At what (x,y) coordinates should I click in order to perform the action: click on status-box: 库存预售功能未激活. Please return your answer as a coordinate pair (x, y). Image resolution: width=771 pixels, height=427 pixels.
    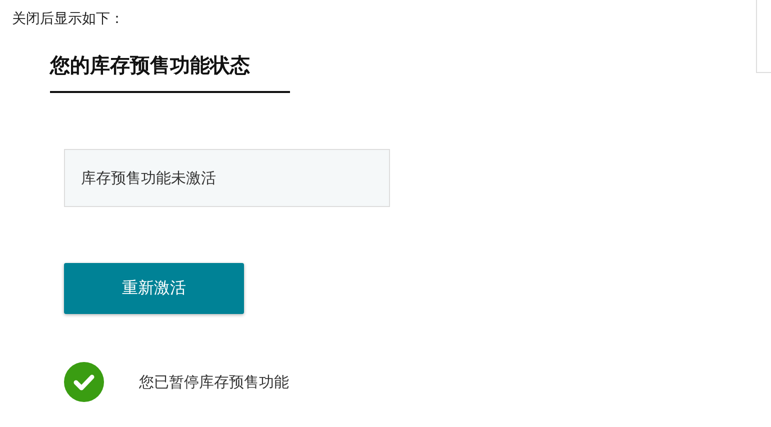
    Looking at the image, I should click on (227, 178).